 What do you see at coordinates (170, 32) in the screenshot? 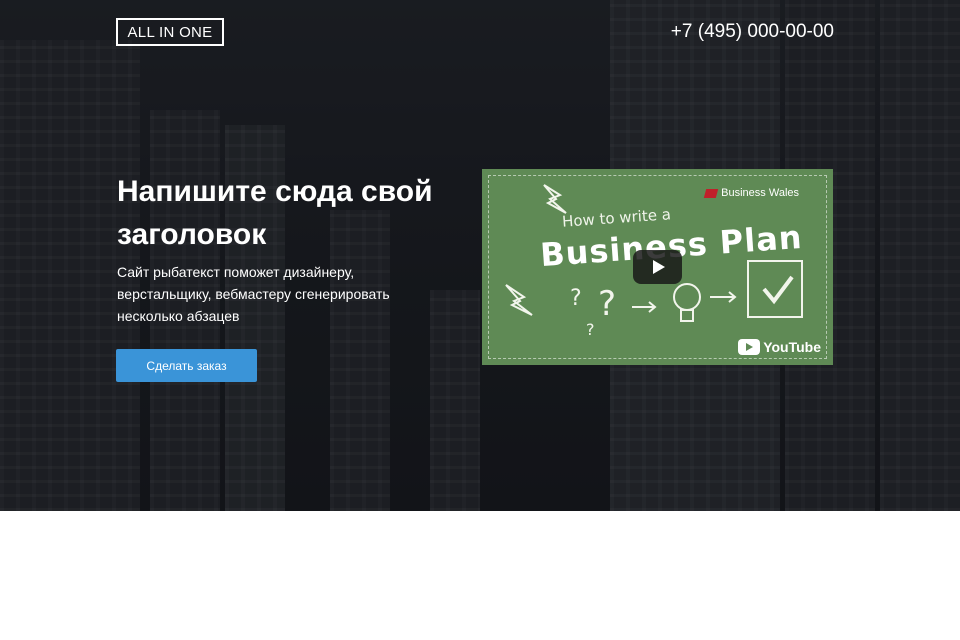
I see `logo: ALL IN ONE` at bounding box center [170, 32].